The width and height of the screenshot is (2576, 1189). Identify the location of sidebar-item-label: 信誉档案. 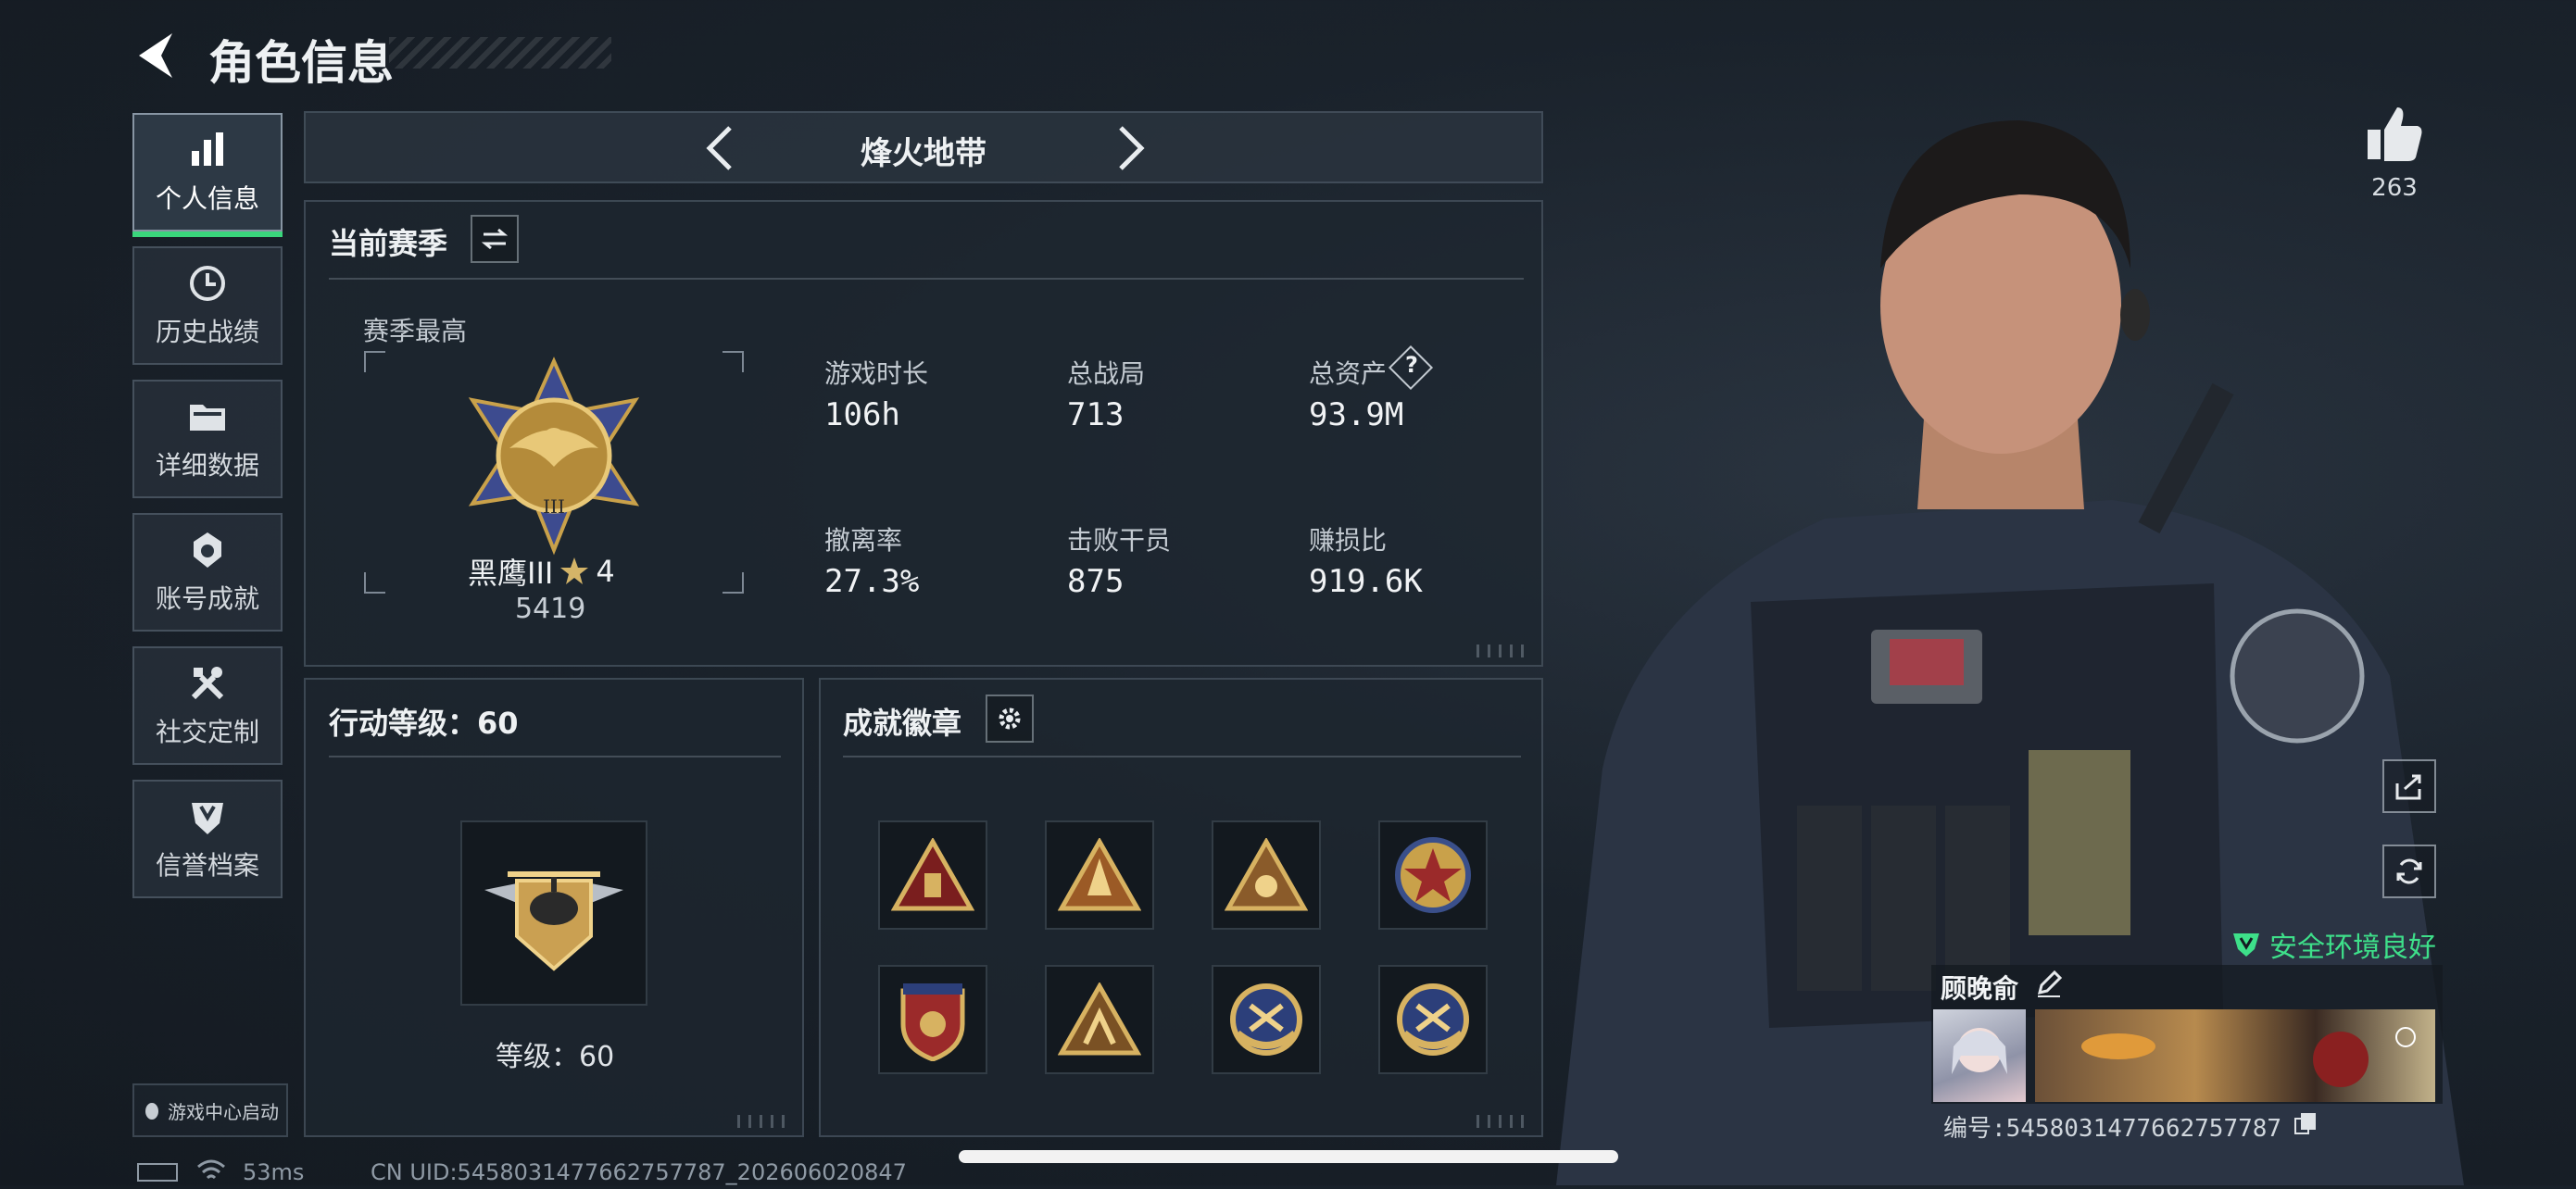
(207, 865).